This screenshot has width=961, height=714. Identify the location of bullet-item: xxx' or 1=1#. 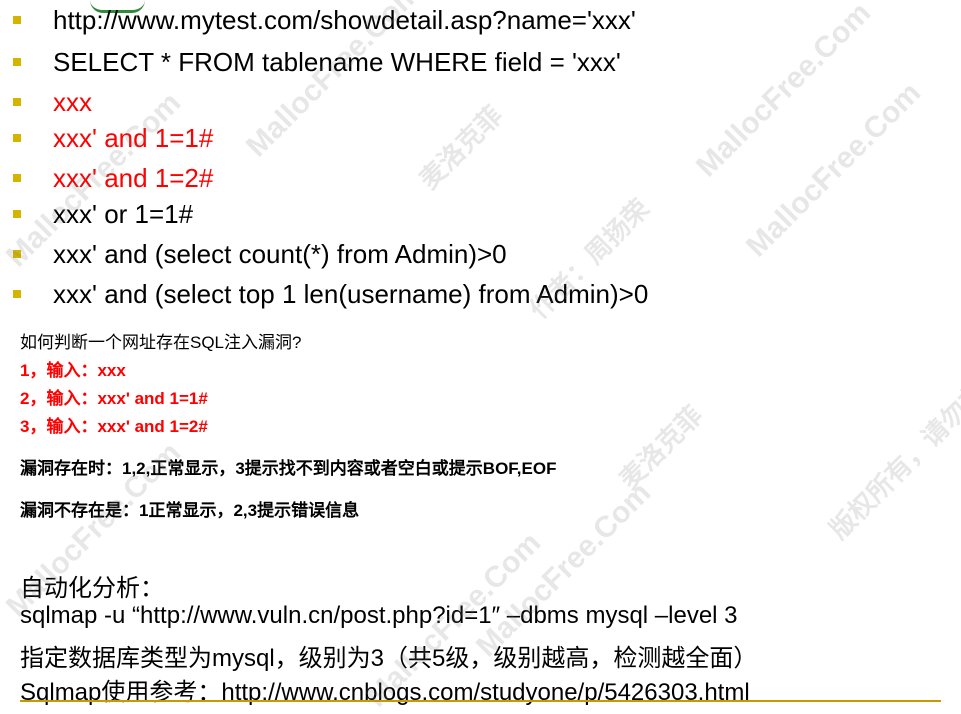
(101, 214).